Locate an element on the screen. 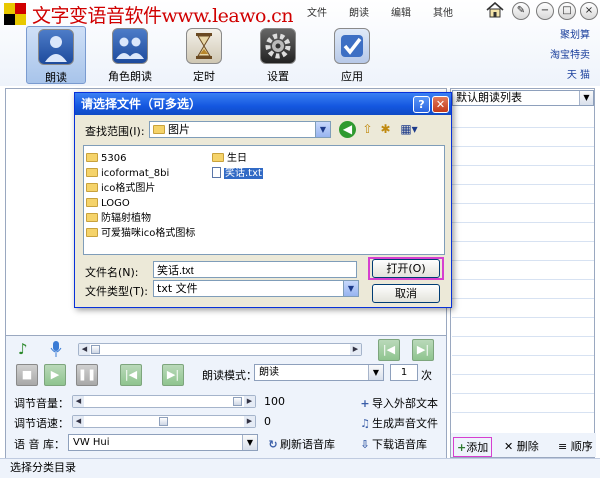  dialog-close-icon: ✕ is located at coordinates (440, 104).